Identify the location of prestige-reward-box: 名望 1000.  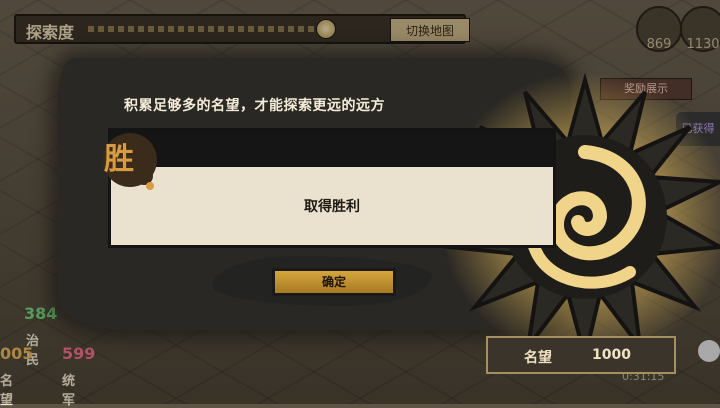
(581, 355).